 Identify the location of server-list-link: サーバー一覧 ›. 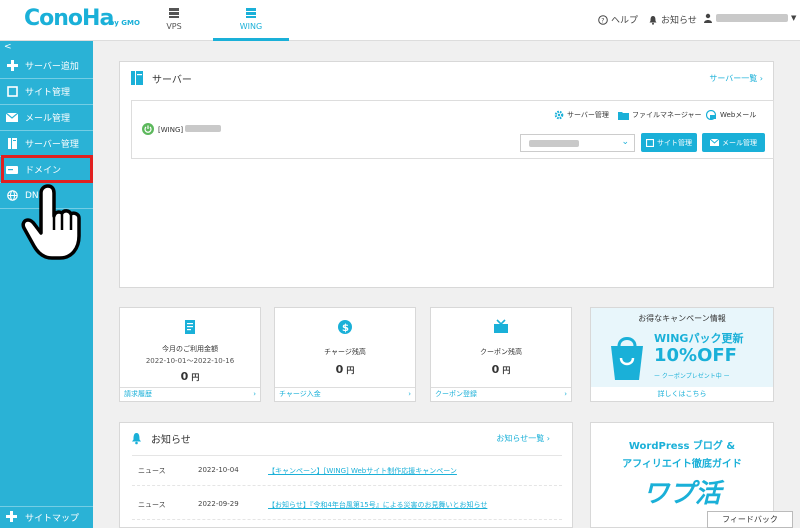
(736, 78).